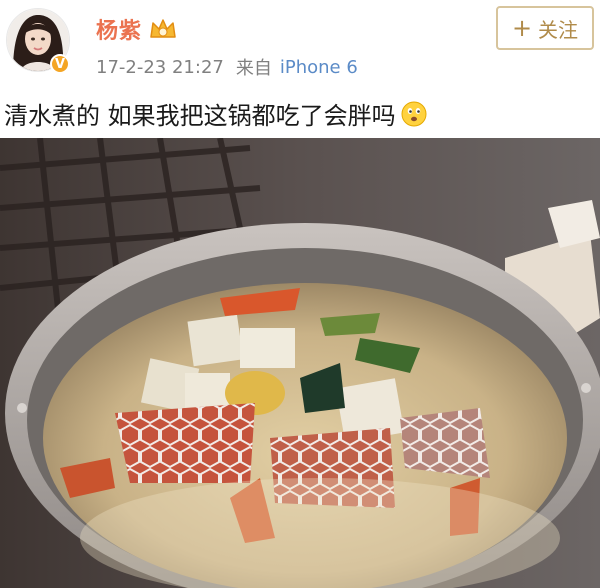 The height and width of the screenshot is (588, 600). I want to click on follow-button: + 关注, so click(545, 28).